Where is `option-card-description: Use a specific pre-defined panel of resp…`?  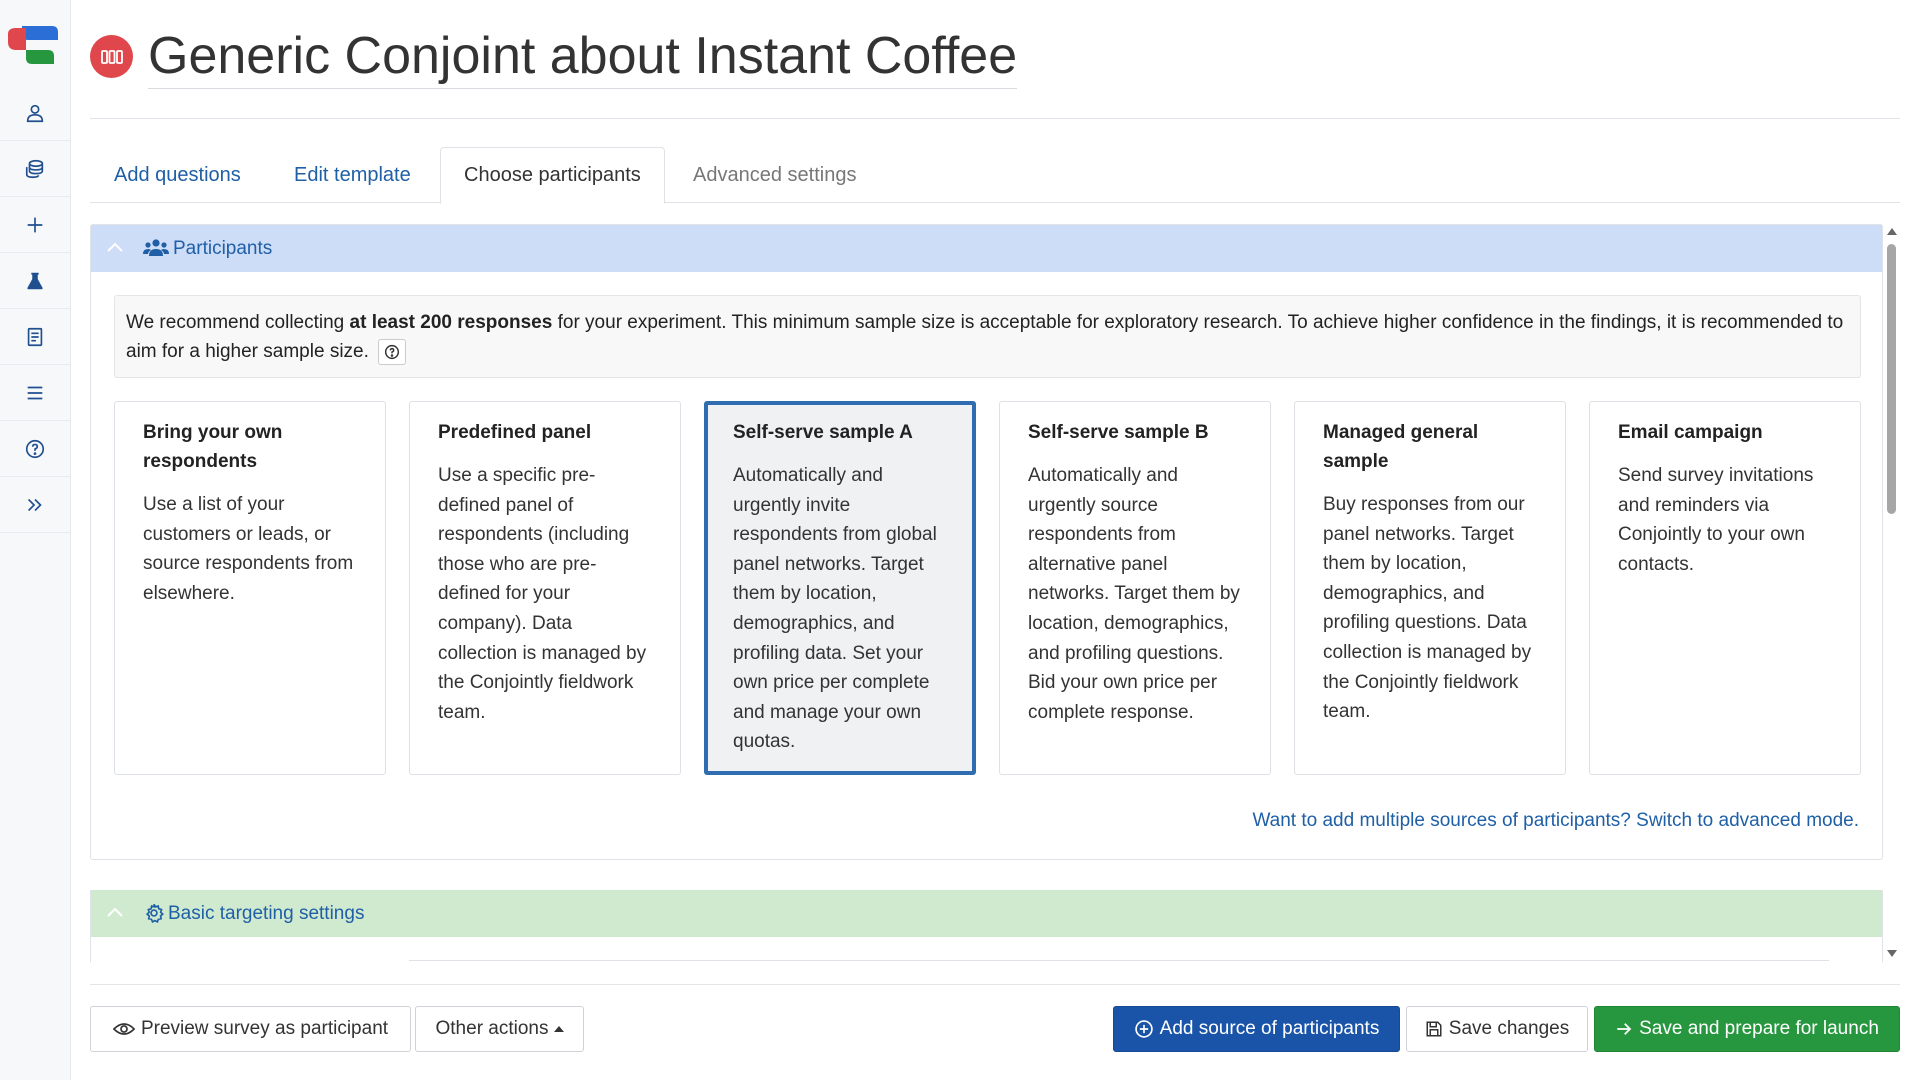 option-card-description: Use a specific pre-defined panel of resp… is located at coordinates (542, 594).